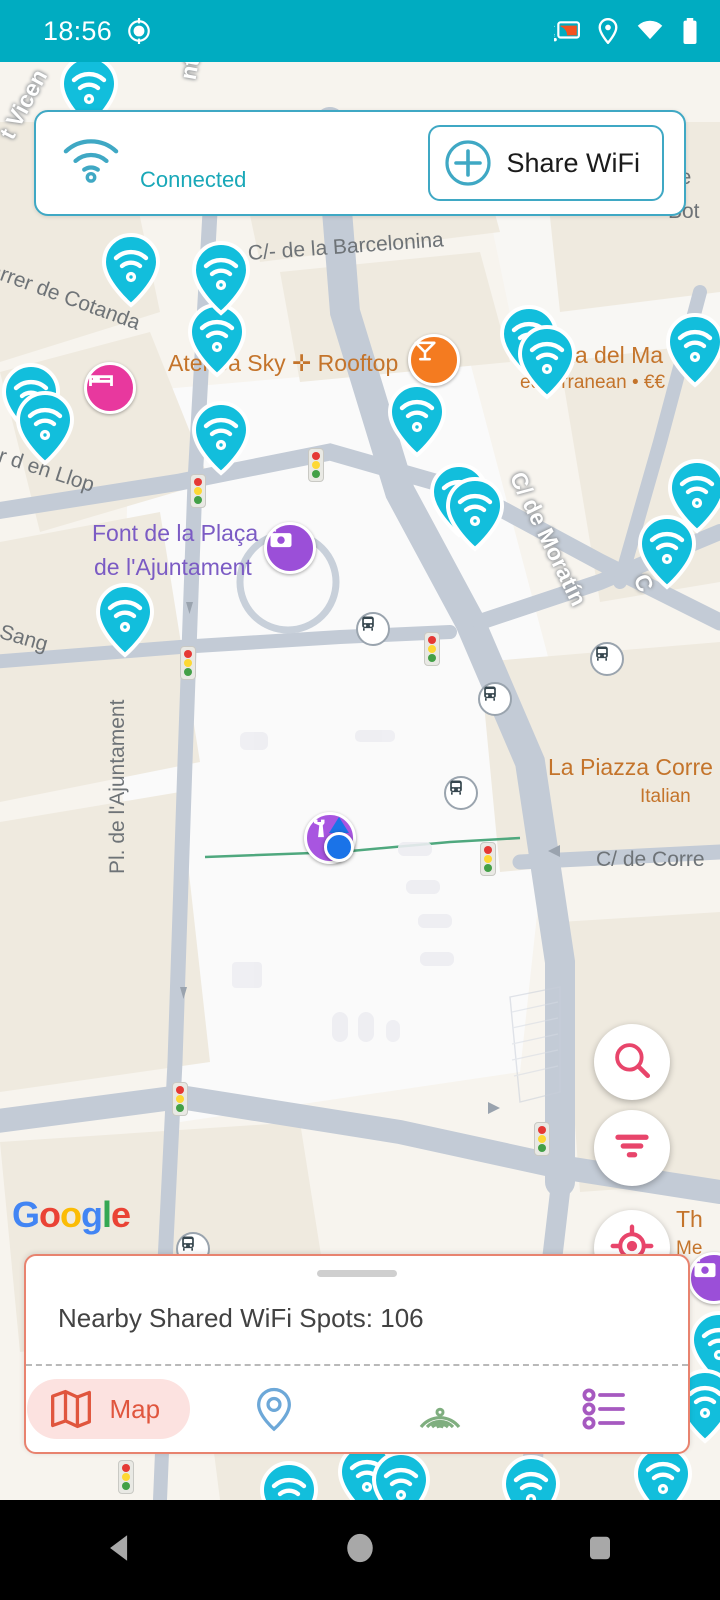 The height and width of the screenshot is (1600, 720). Describe the element at coordinates (139, 31) in the screenshot. I see `gps-fix-icon` at that location.